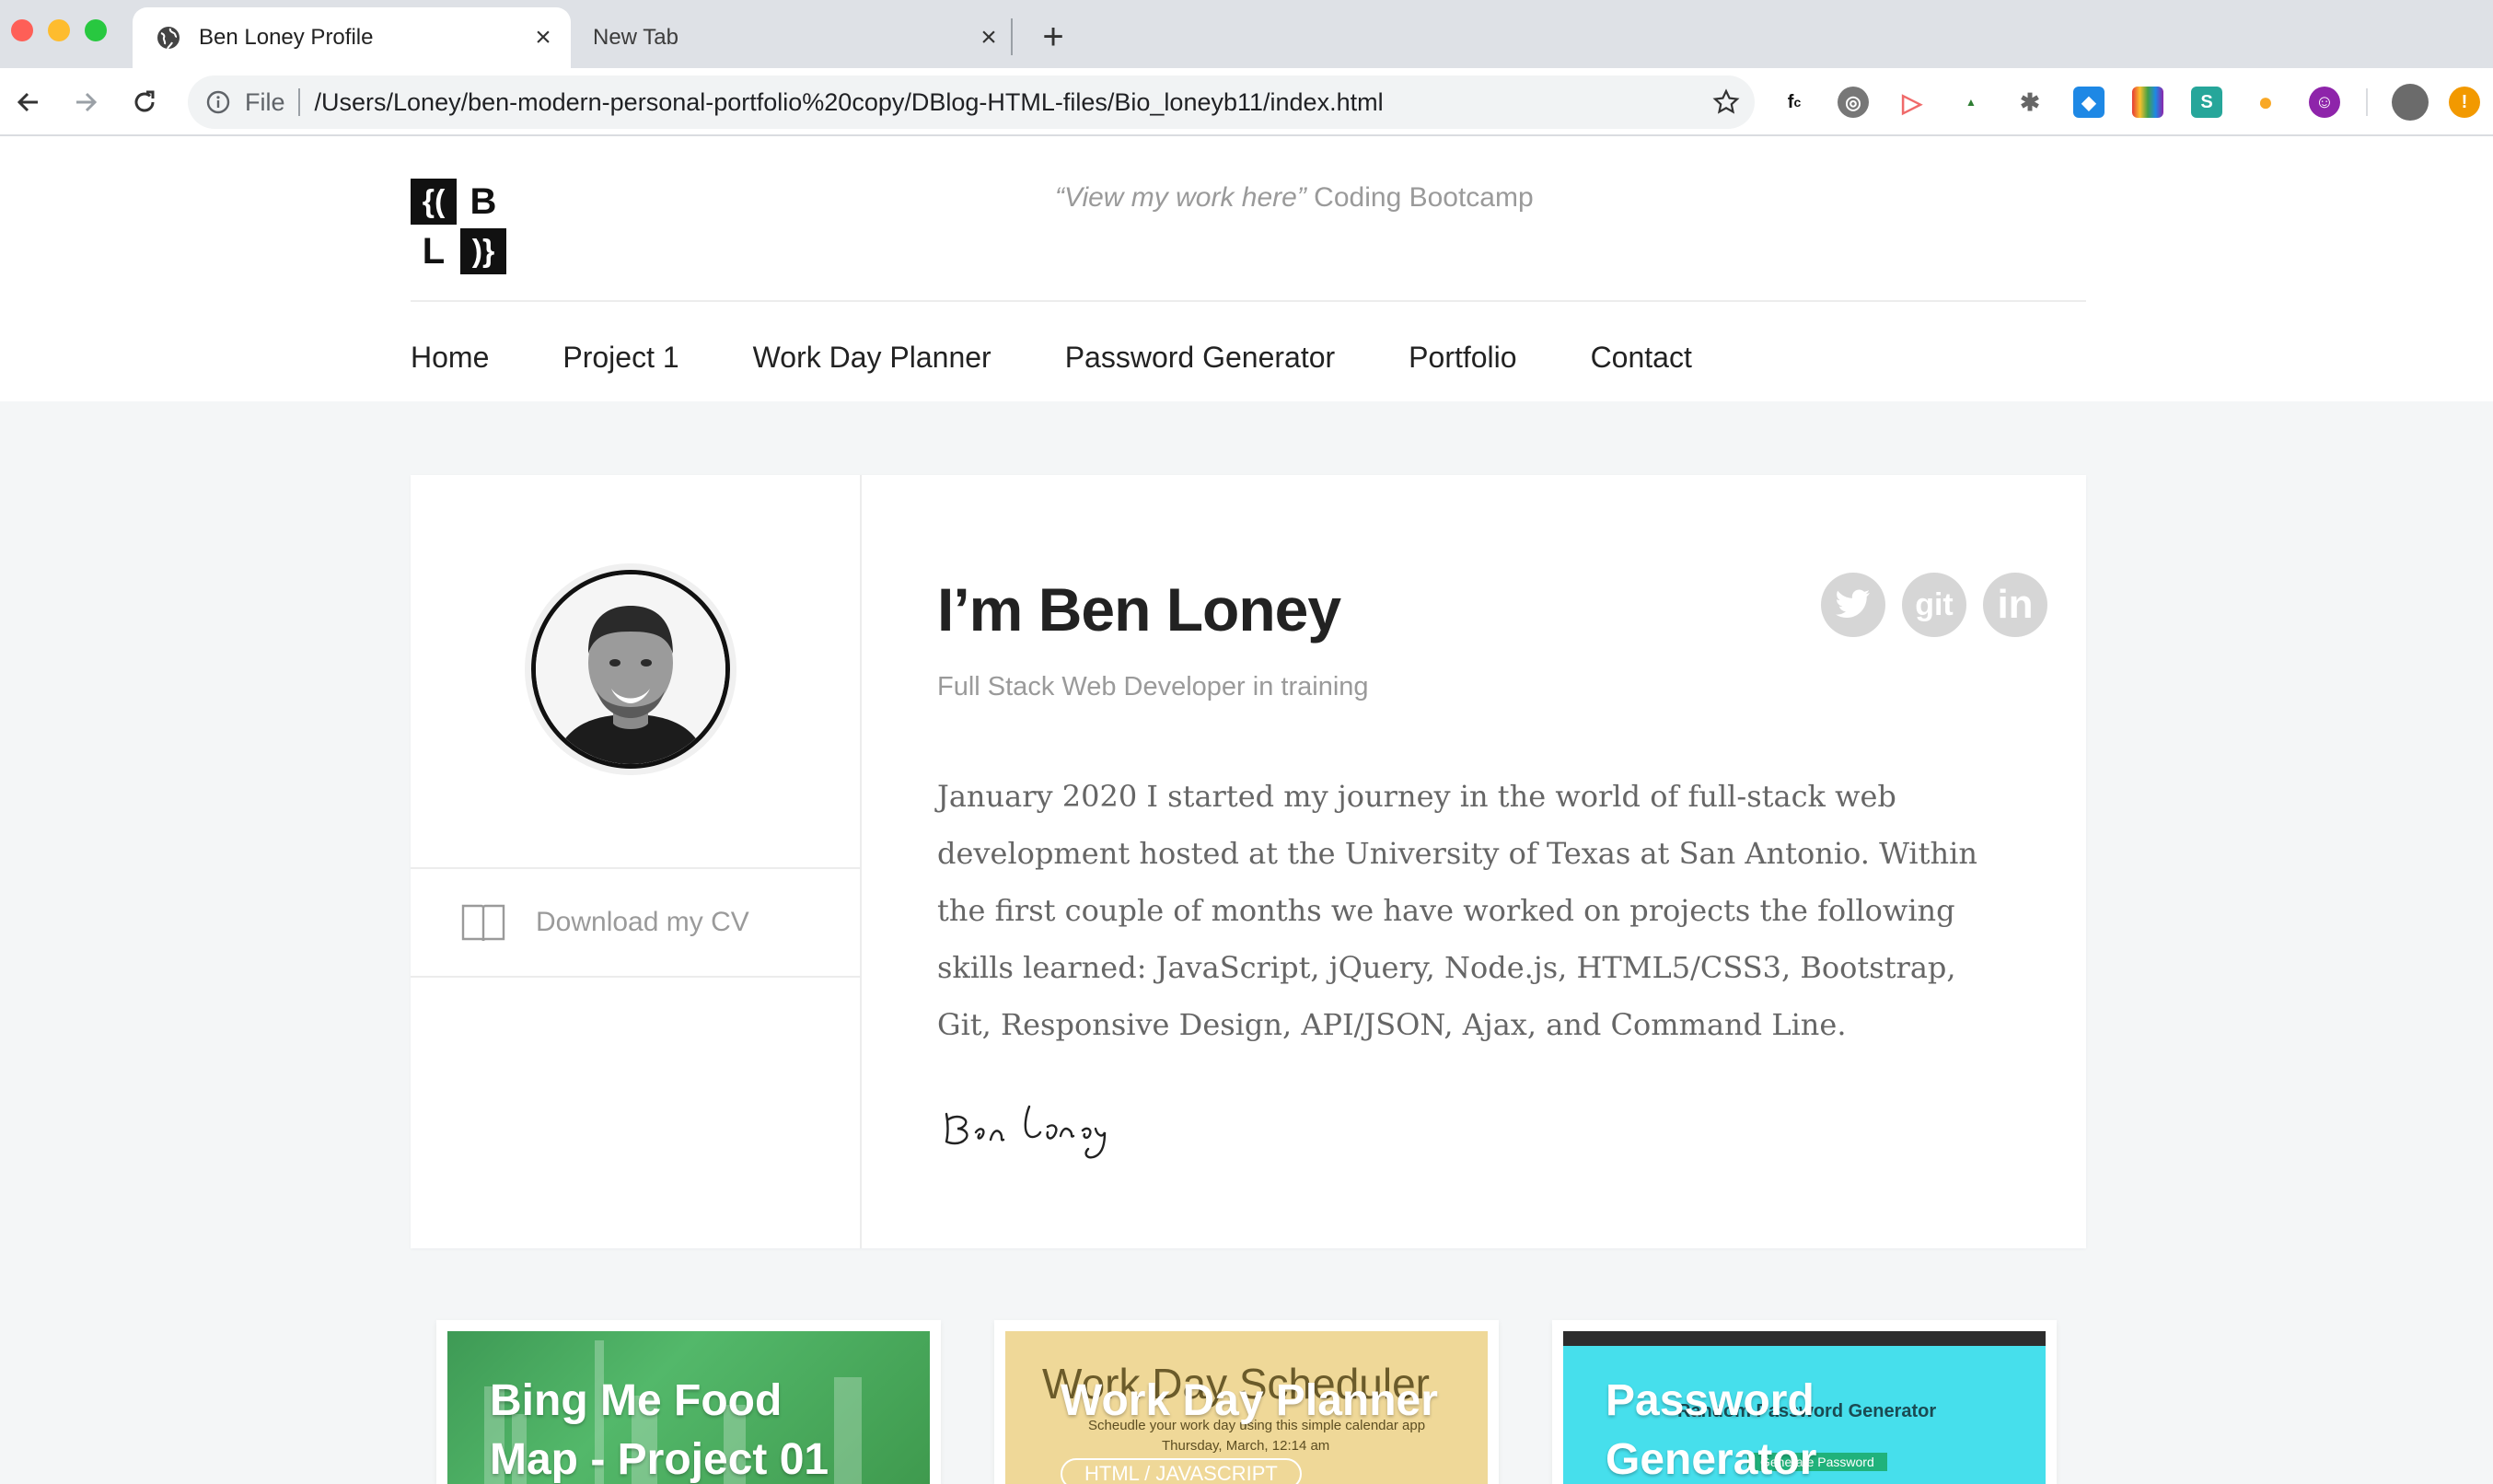 The height and width of the screenshot is (1484, 2493). What do you see at coordinates (1012, 36) in the screenshot?
I see `tab-separator` at bounding box center [1012, 36].